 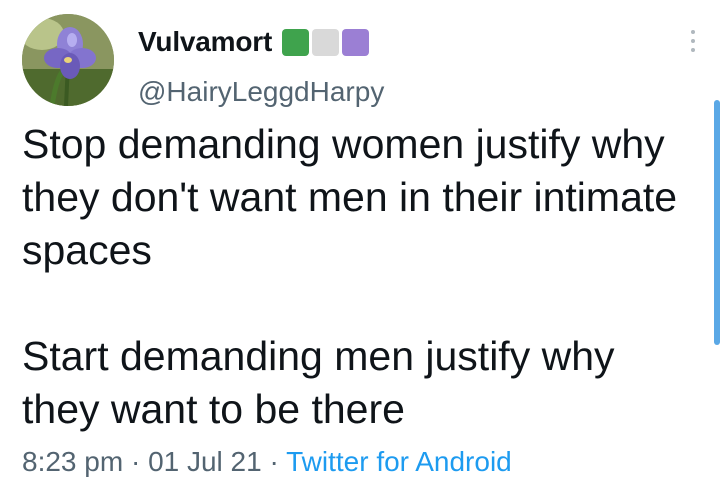 I want to click on tweet-date: 01 Jul 21, so click(x=205, y=461).